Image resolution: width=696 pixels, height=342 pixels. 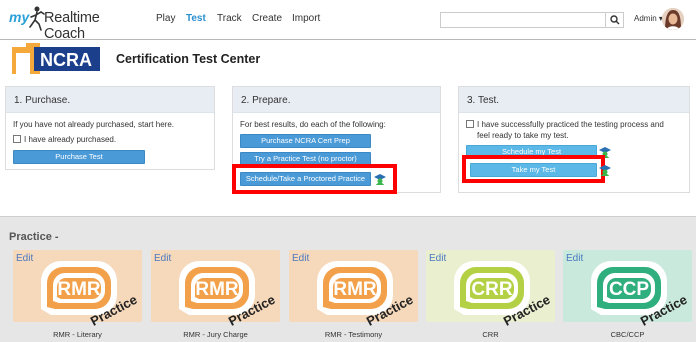 I want to click on already-purchased-label: I have already purchased., so click(x=70, y=139).